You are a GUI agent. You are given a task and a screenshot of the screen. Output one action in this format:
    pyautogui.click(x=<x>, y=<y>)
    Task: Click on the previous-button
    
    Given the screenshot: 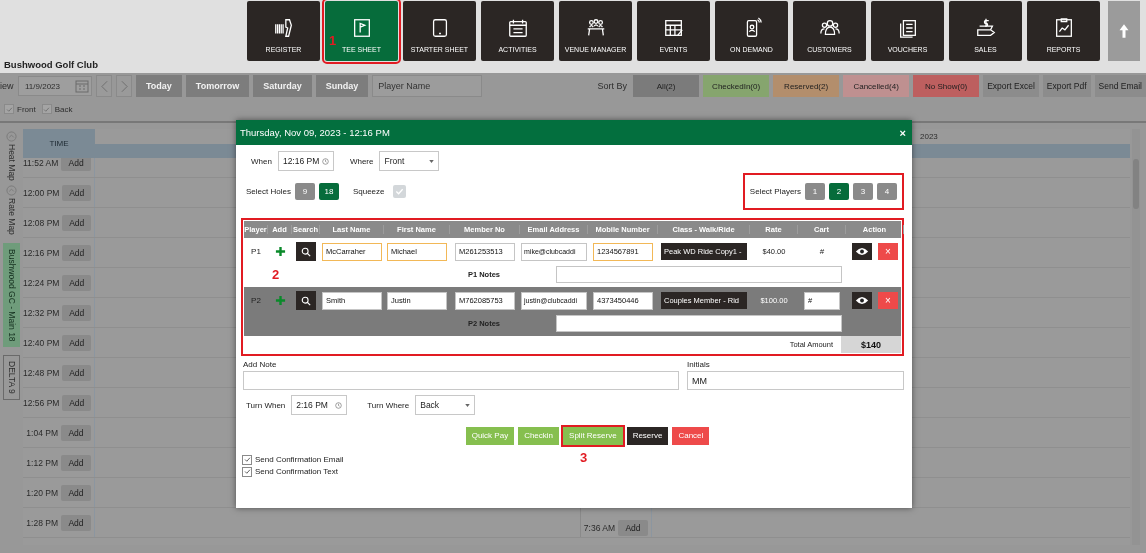 What is the action you would take?
    pyautogui.click(x=104, y=86)
    